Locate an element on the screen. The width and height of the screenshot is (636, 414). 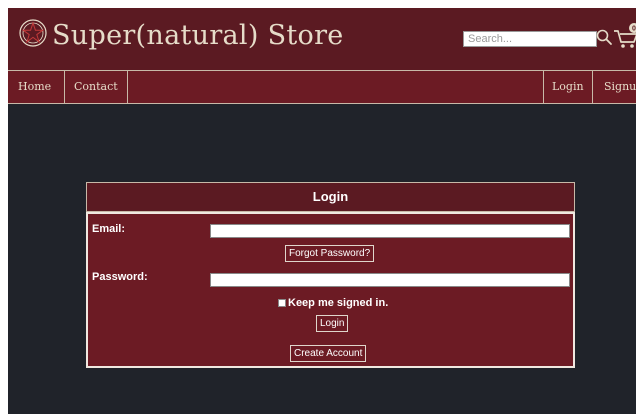
site-header: Super(natural) Store 0 is located at coordinates (322, 39).